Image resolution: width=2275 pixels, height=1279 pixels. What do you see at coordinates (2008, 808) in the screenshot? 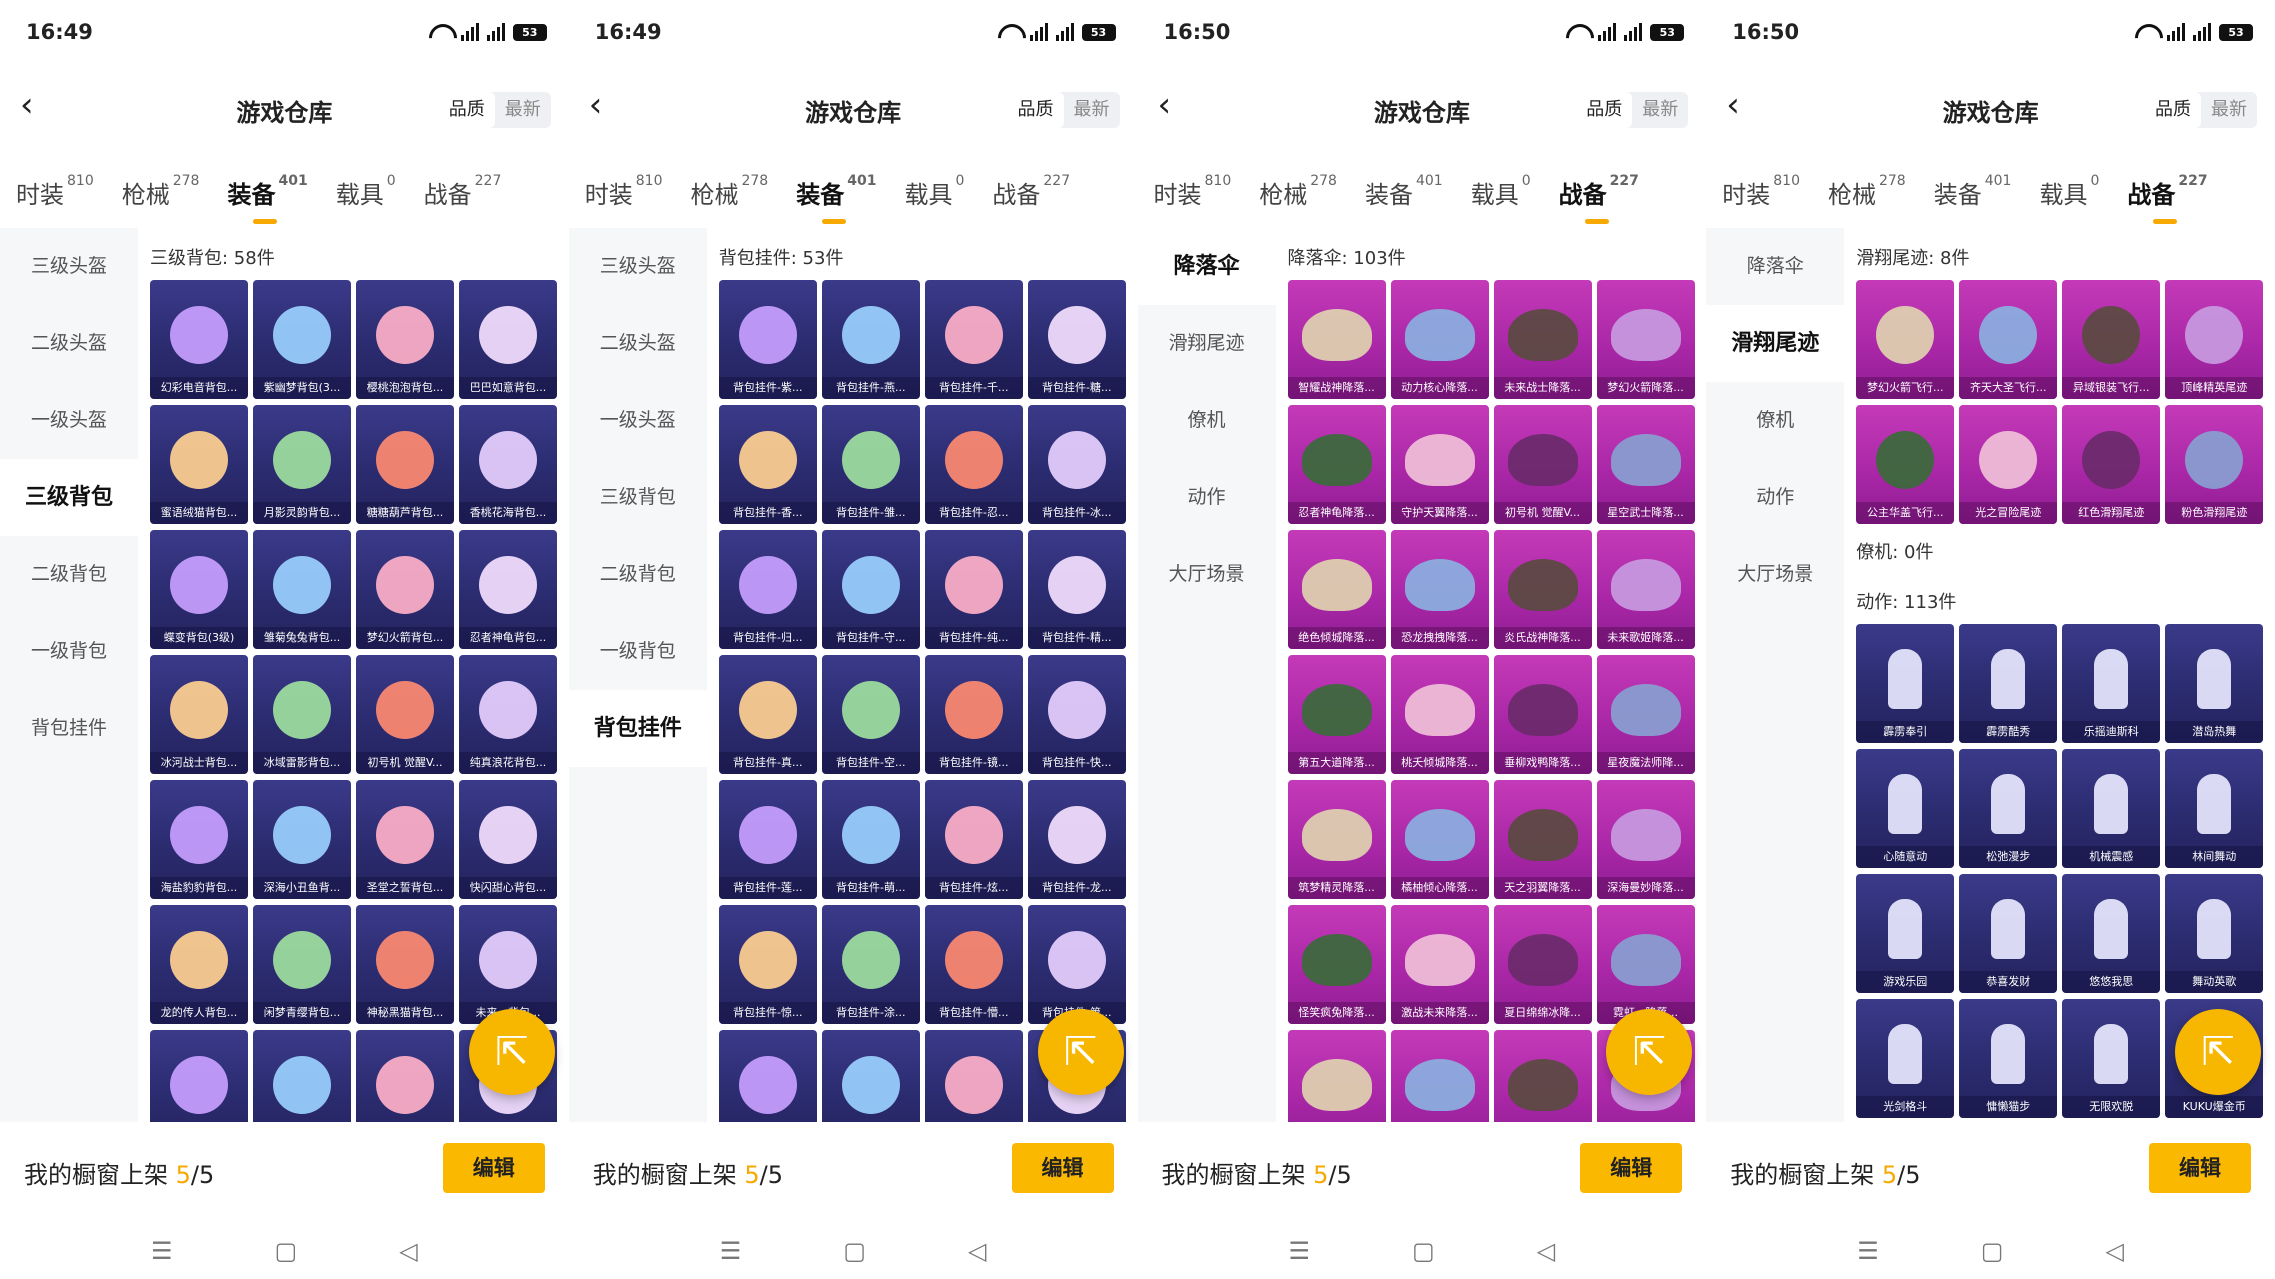
I see `item-card: 松弛漫步` at bounding box center [2008, 808].